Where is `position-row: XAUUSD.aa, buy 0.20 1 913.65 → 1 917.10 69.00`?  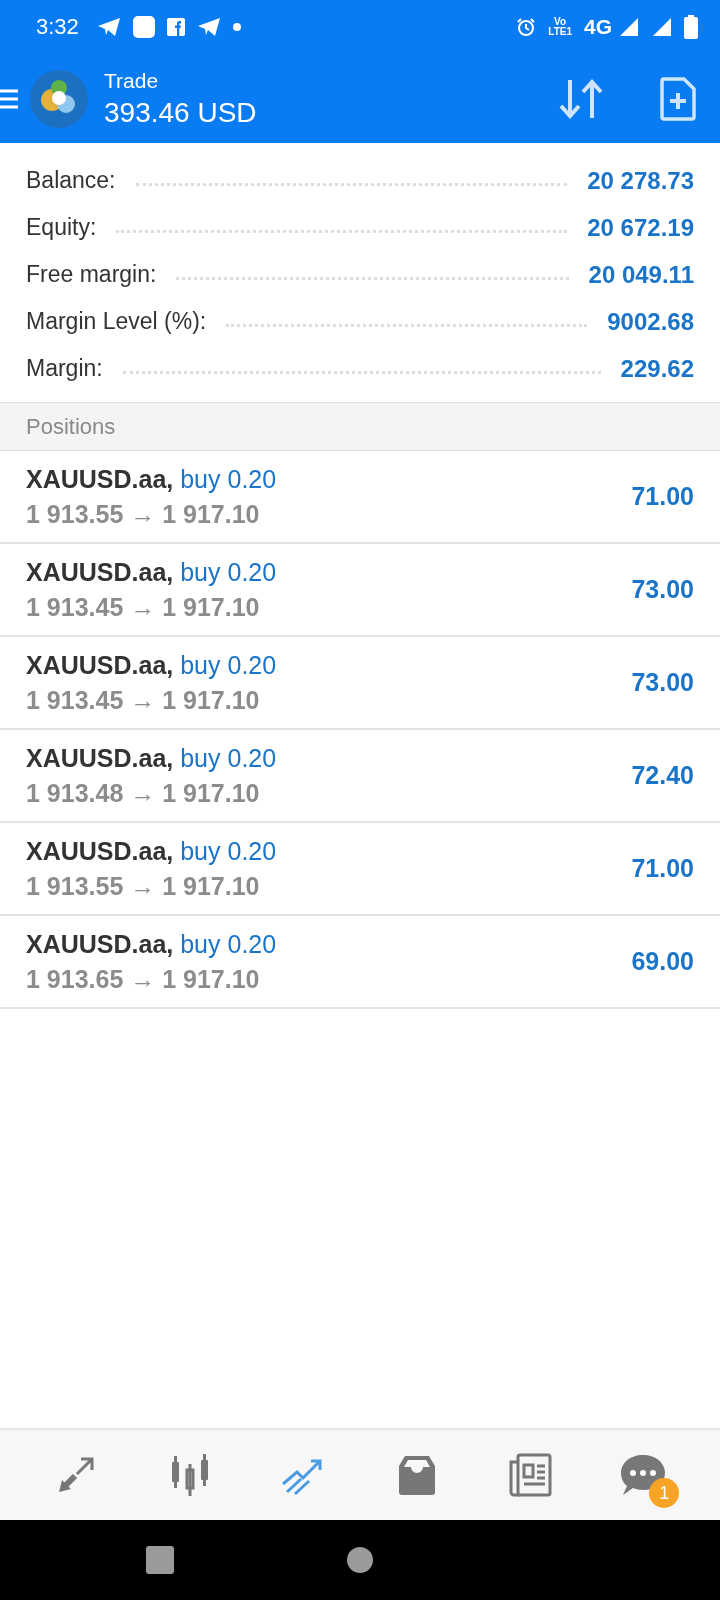
position-row: XAUUSD.aa, buy 0.20 1 913.65 → 1 917.10 69.00 is located at coordinates (360, 962).